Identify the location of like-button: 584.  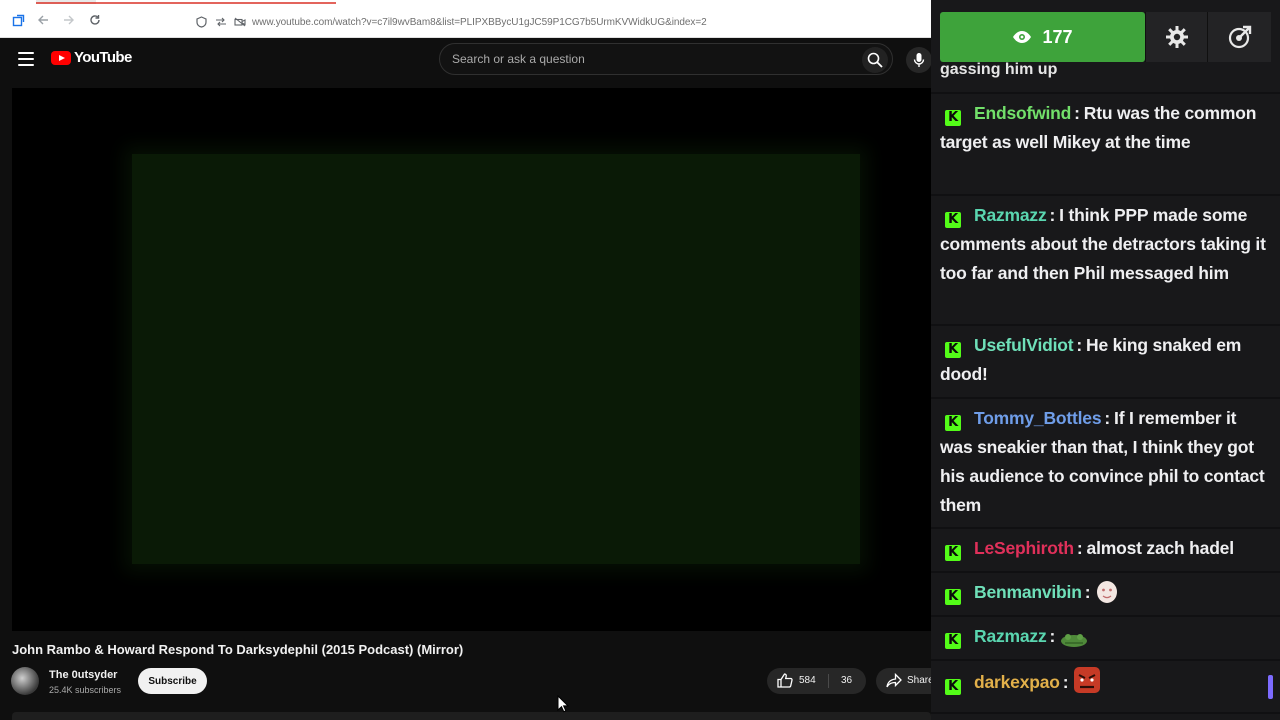
(796, 680).